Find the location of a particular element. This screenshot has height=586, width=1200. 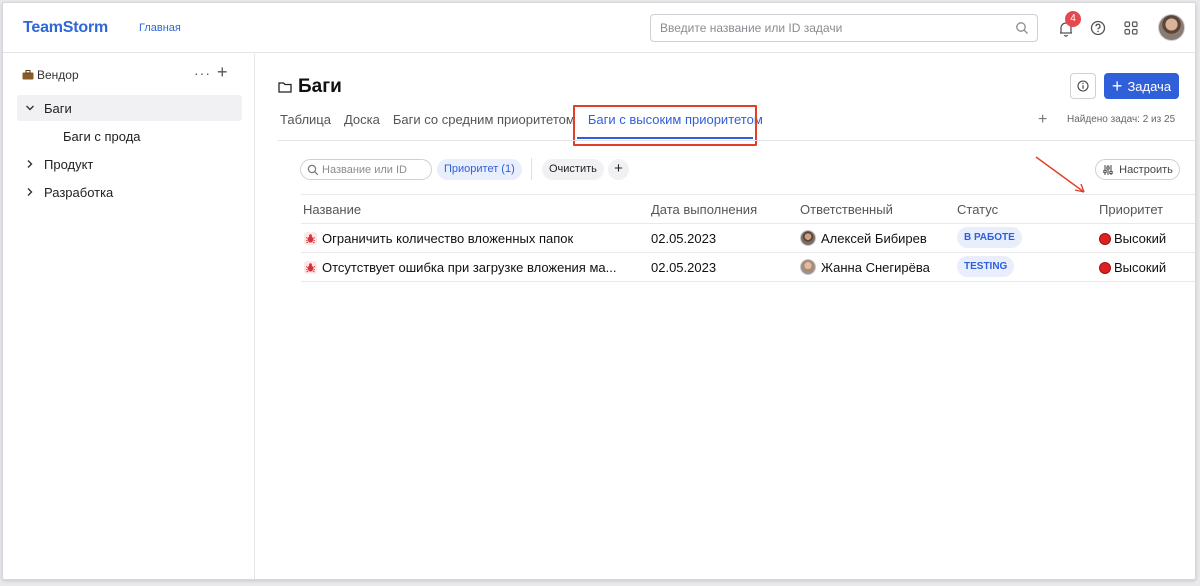

tabs-divider is located at coordinates (736, 140).